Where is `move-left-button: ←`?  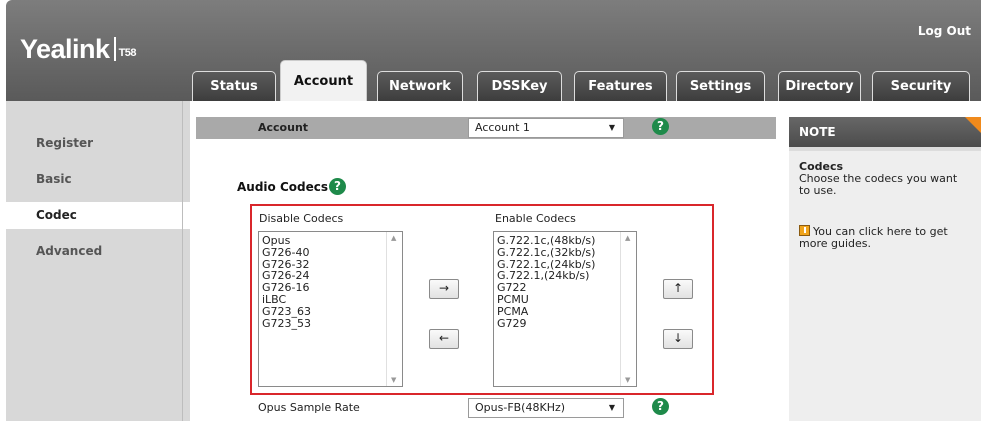
move-left-button: ← is located at coordinates (444, 339).